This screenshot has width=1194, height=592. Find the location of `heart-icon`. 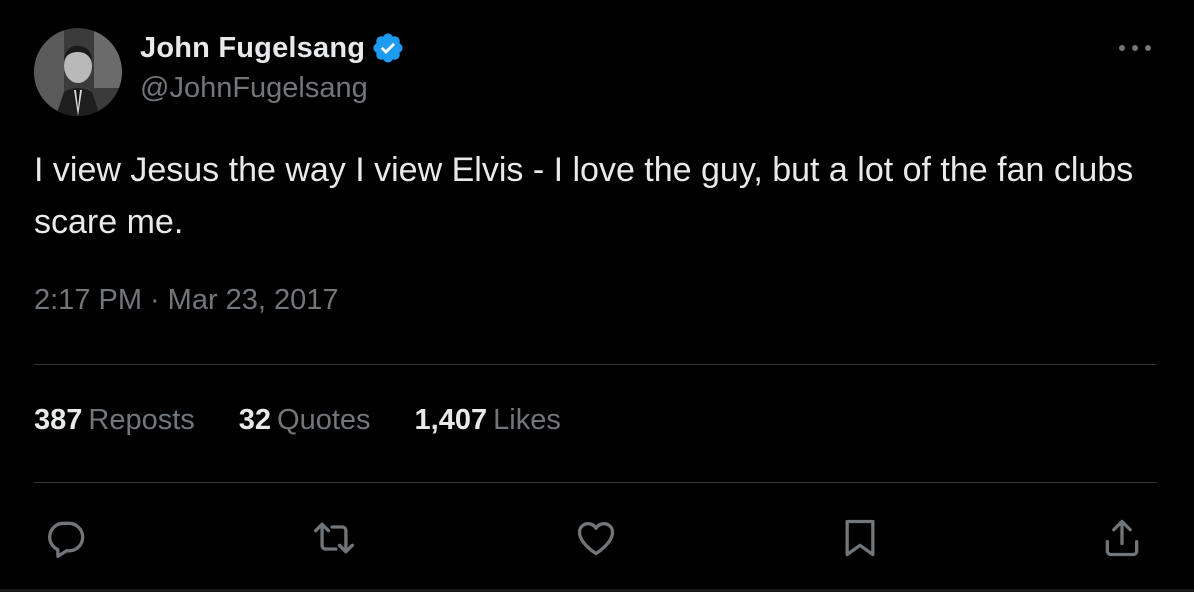

heart-icon is located at coordinates (596, 539).